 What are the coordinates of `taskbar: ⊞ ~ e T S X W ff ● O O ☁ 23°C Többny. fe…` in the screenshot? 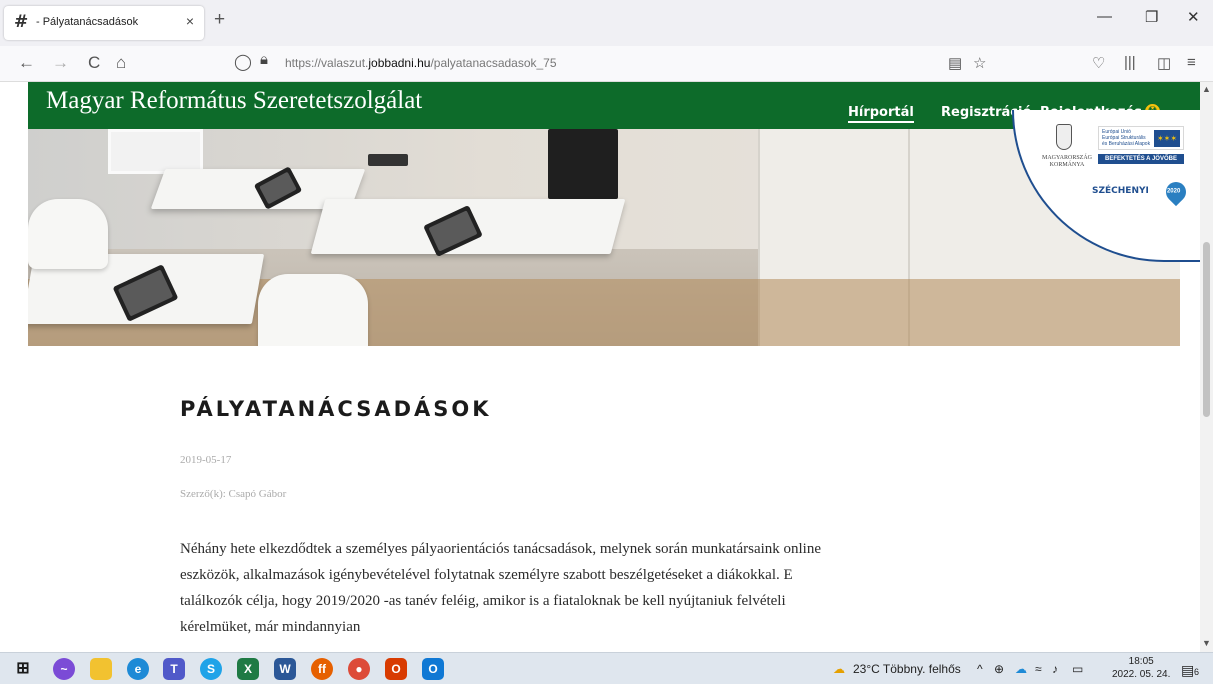 It's located at (606, 668).